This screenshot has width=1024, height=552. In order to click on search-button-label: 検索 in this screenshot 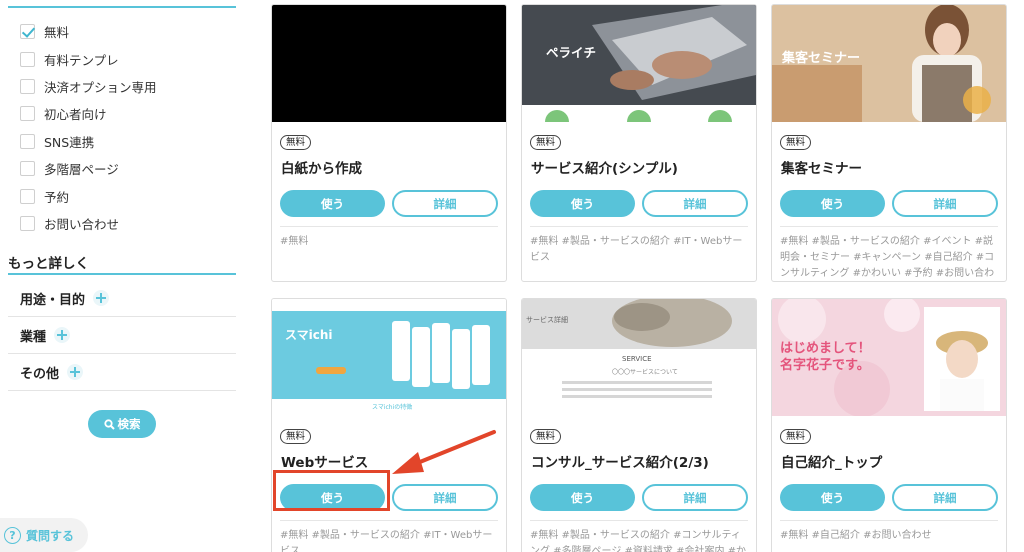, I will do `click(129, 424)`.